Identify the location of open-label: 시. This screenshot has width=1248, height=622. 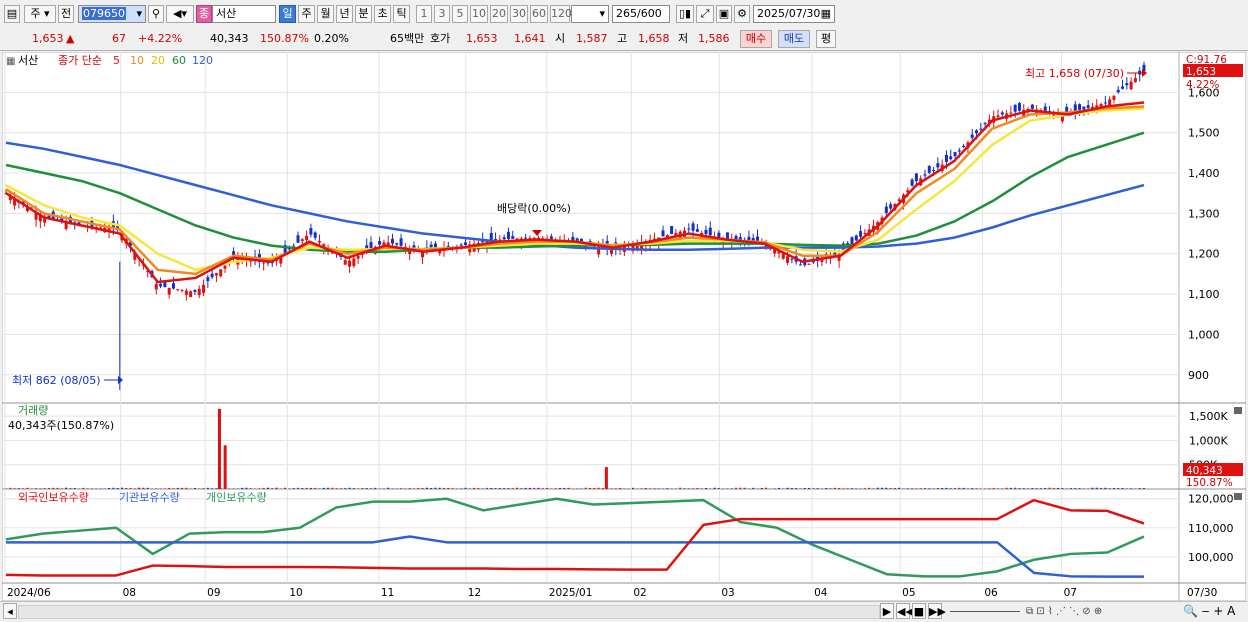
(560, 39).